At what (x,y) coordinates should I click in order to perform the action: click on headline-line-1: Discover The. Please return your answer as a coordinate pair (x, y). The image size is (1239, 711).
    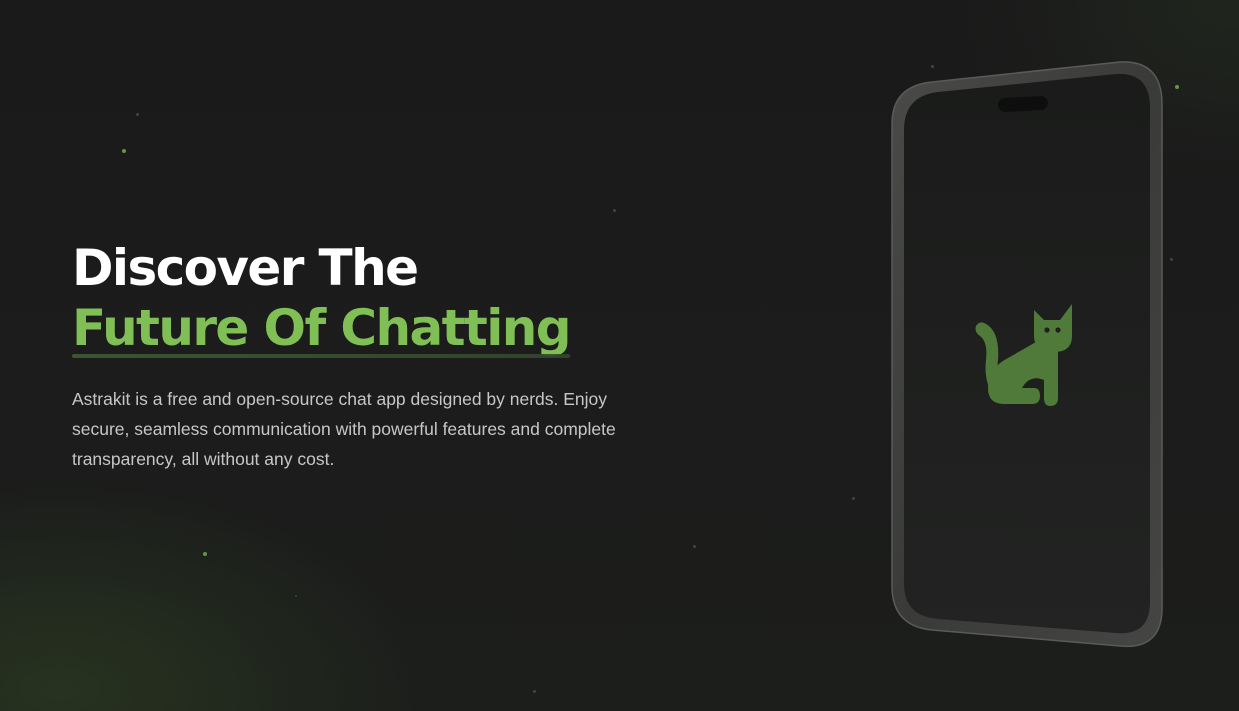
    Looking at the image, I should click on (245, 268).